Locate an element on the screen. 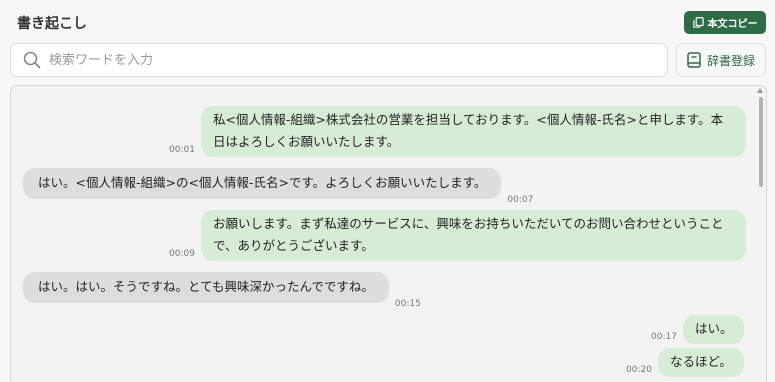  copy-text-label: 本文コピー is located at coordinates (732, 24).